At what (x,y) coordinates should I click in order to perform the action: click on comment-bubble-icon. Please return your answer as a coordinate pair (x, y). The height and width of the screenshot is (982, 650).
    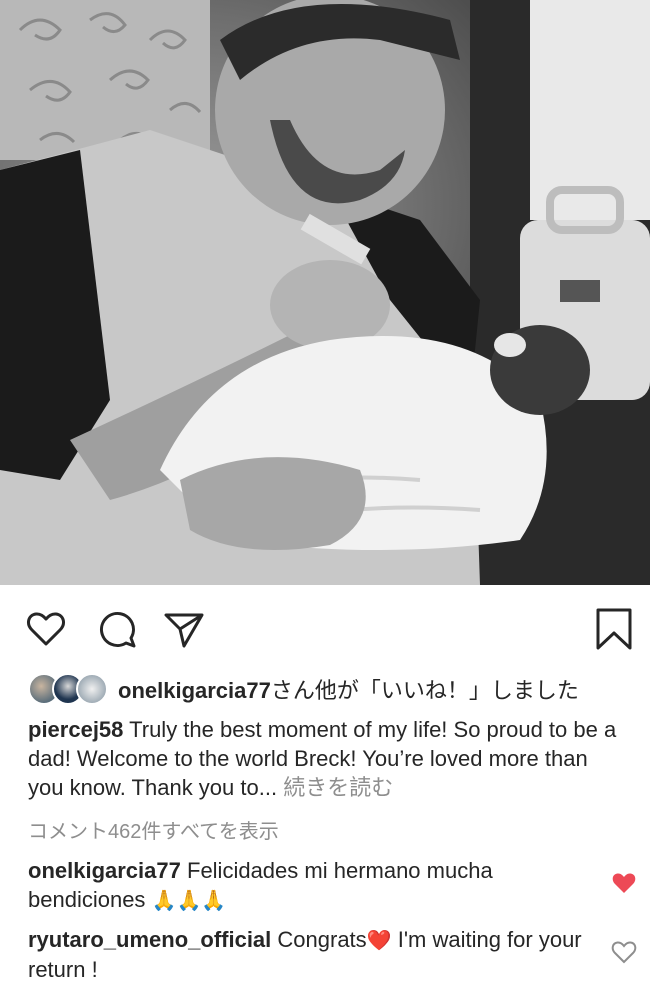
    Looking at the image, I should click on (118, 630).